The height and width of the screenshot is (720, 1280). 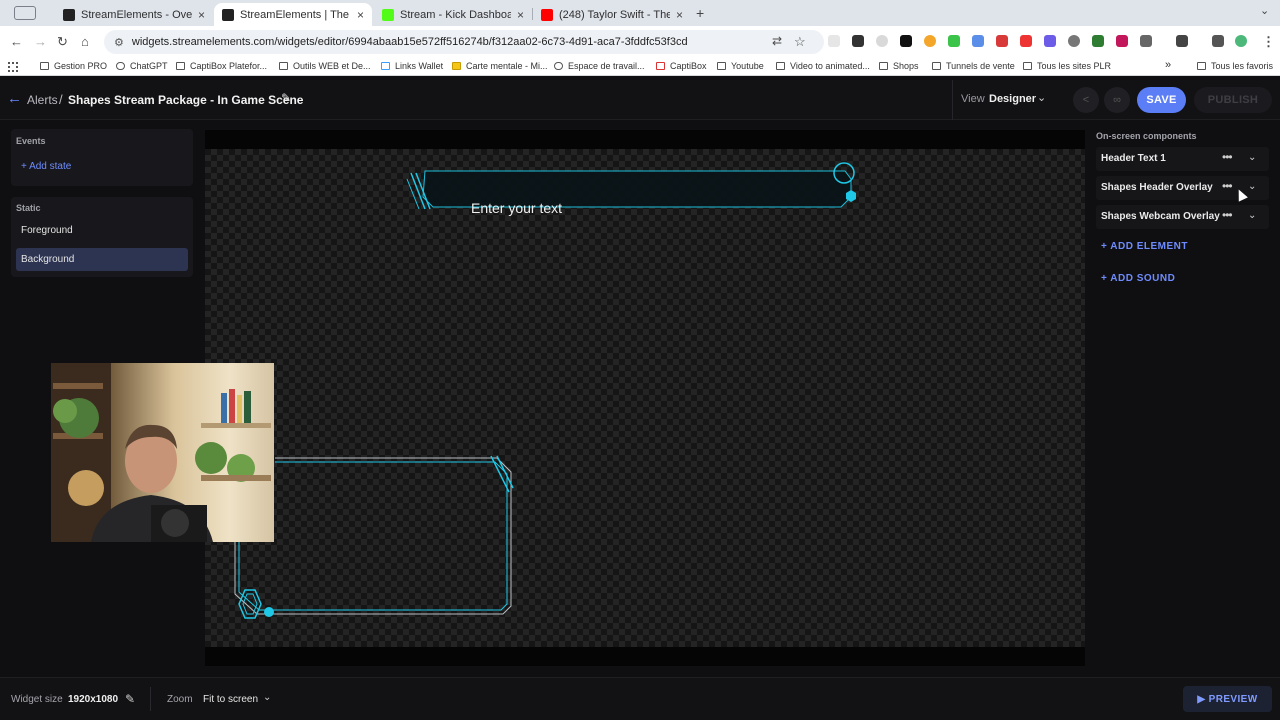 I want to click on page-title: Shapes Stream Package - In Game Scene, so click(x=186, y=100).